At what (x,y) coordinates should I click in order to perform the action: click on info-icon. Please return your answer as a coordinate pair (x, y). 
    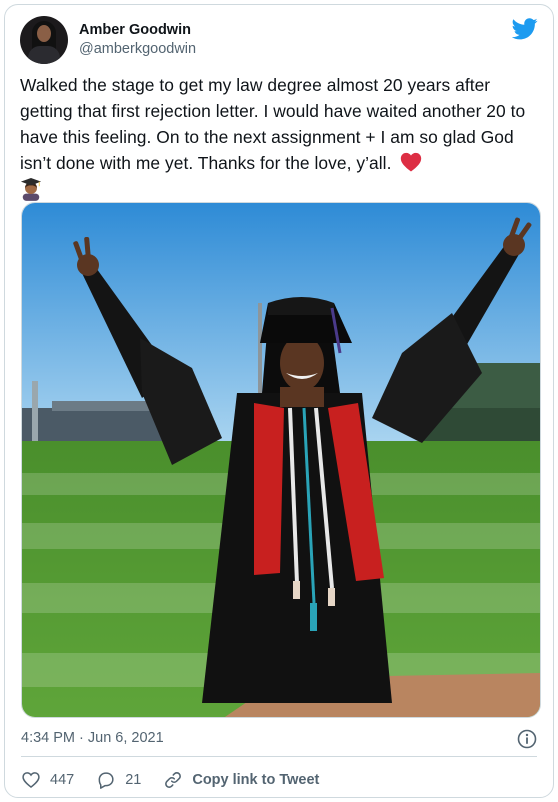
    Looking at the image, I should click on (527, 739).